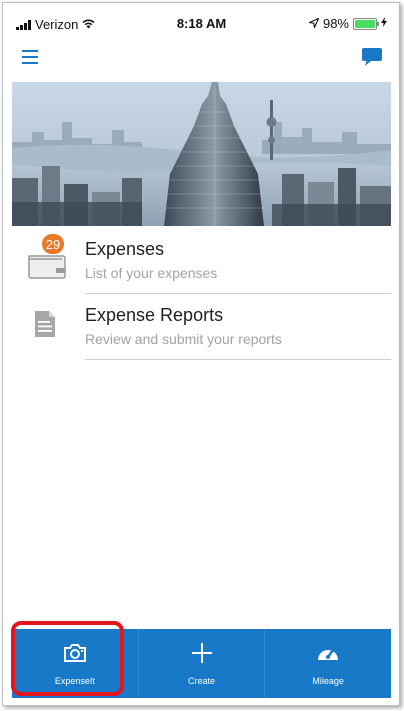  Describe the element at coordinates (335, 23) in the screenshot. I see `battery-percent: 98%` at that location.